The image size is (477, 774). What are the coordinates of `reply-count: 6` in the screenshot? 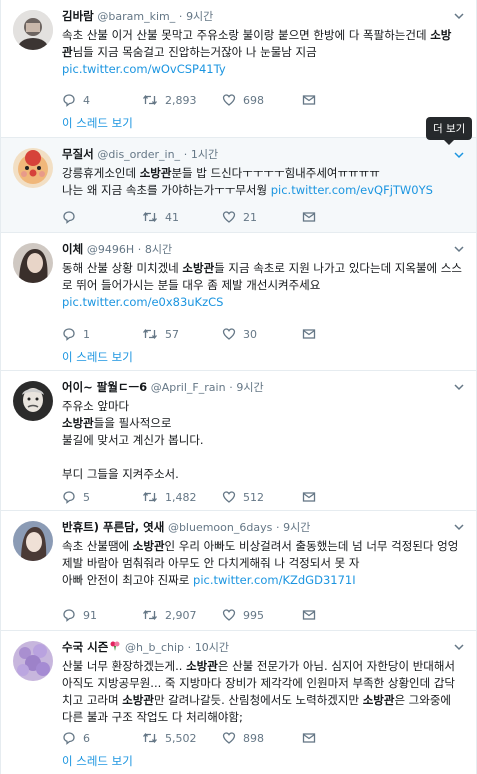 It's located at (86, 738).